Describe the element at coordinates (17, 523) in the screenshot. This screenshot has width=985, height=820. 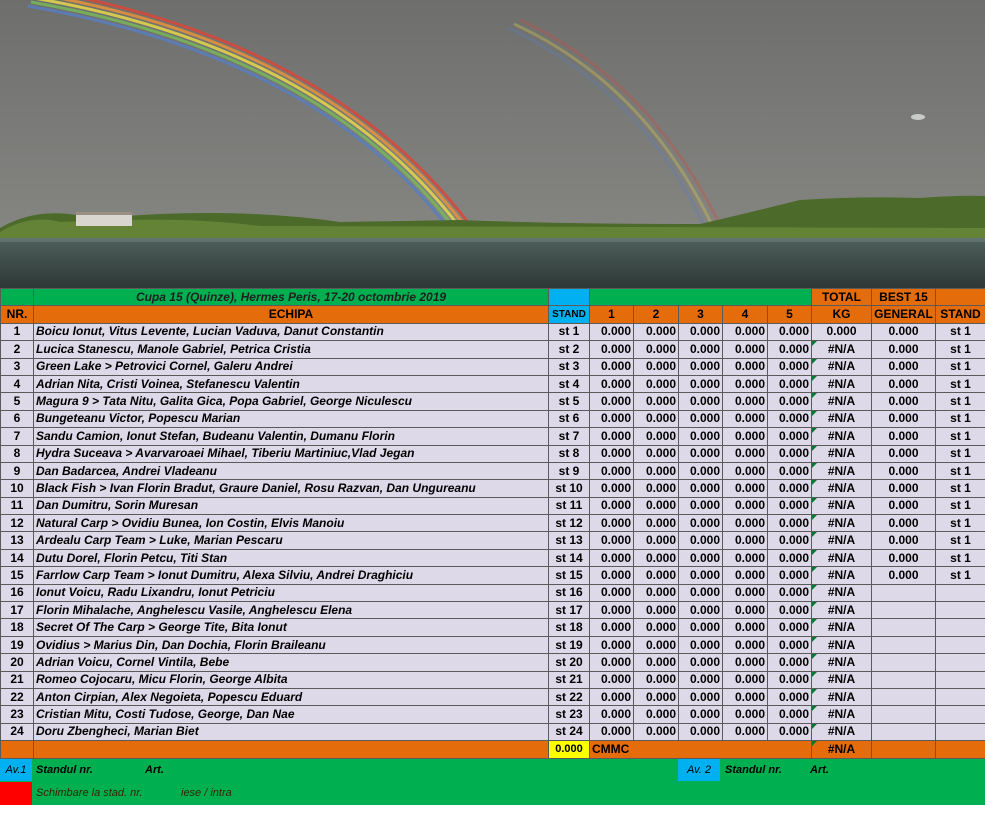
I see `row-number: 12` at that location.